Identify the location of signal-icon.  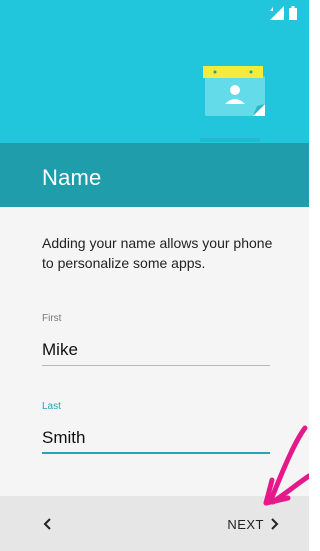
(277, 13).